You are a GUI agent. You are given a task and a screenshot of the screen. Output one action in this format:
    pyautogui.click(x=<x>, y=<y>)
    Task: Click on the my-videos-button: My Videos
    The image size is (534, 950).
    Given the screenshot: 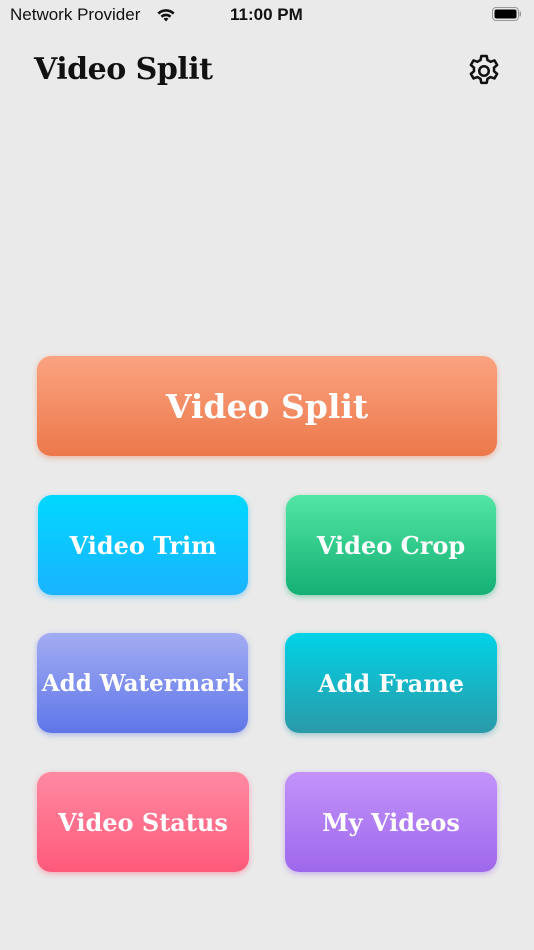 What is the action you would take?
    pyautogui.click(x=391, y=822)
    